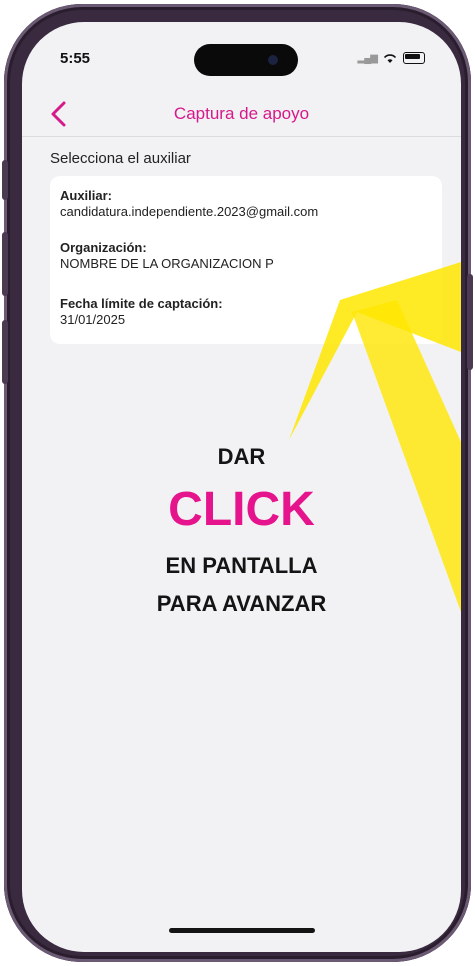 The width and height of the screenshot is (475, 966). What do you see at coordinates (241, 456) in the screenshot?
I see `cta-dar: DAR` at bounding box center [241, 456].